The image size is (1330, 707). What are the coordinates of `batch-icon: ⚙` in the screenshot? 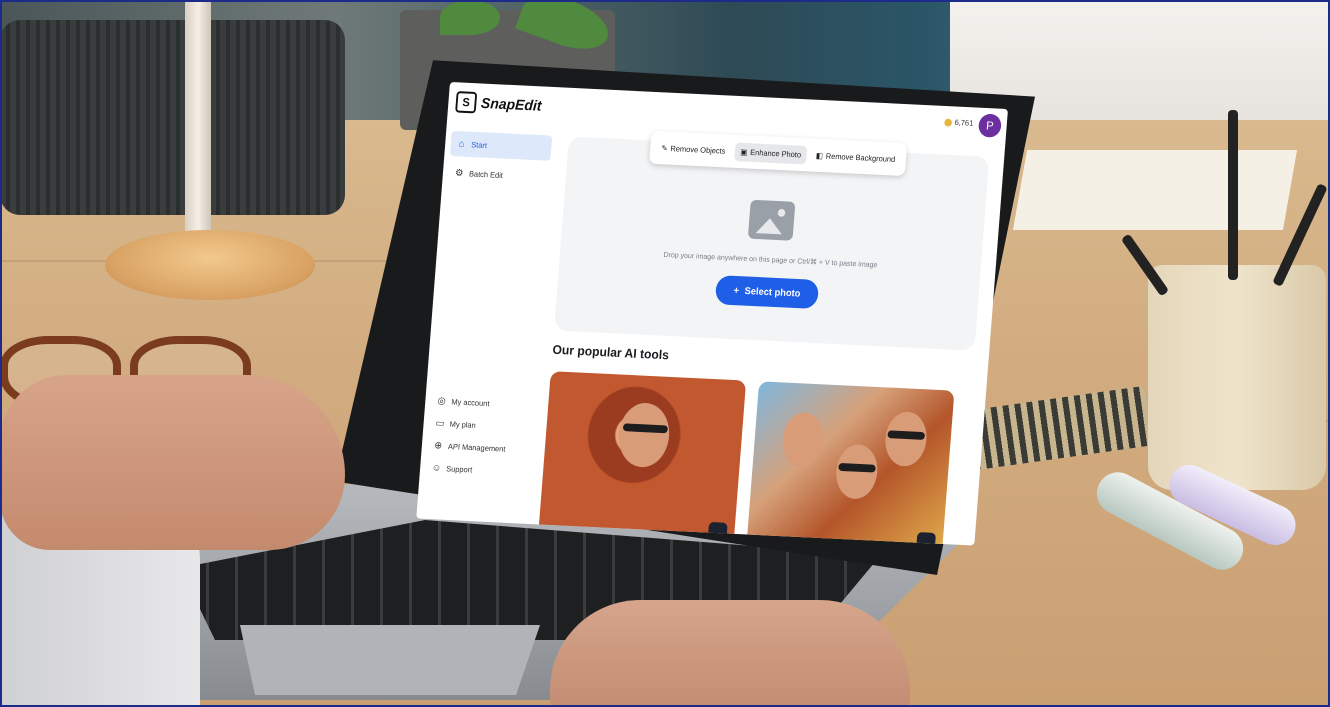 It's located at (459, 173).